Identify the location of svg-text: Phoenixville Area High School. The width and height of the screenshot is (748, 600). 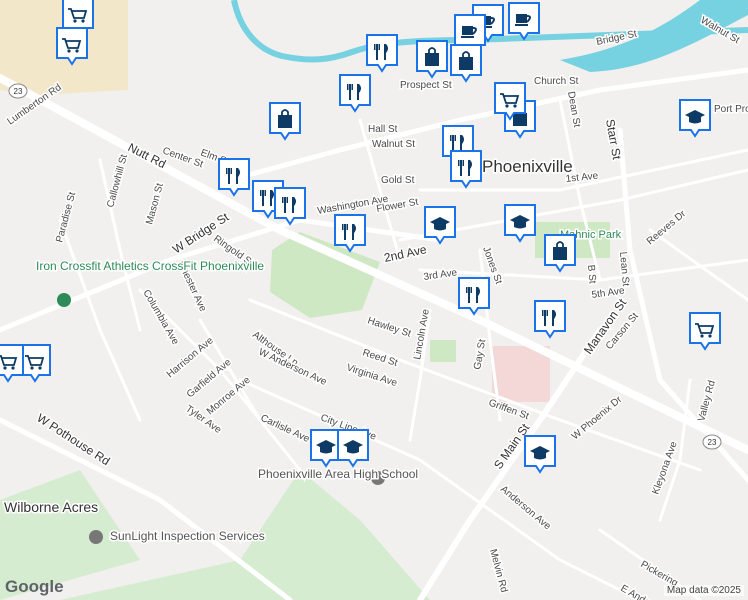
(338, 474).